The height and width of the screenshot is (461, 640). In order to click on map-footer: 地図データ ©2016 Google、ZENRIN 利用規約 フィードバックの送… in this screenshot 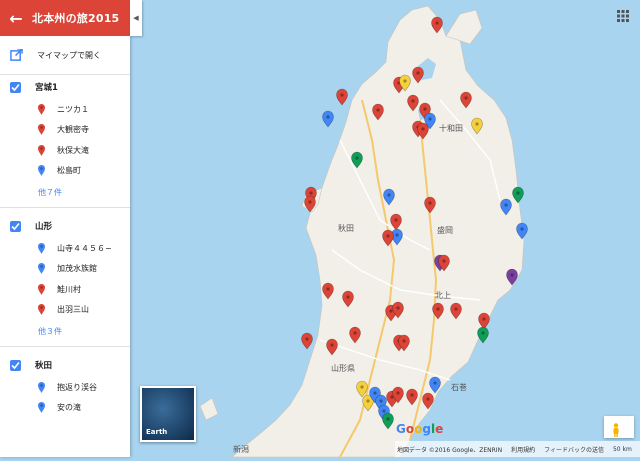, I will do `click(517, 449)`.